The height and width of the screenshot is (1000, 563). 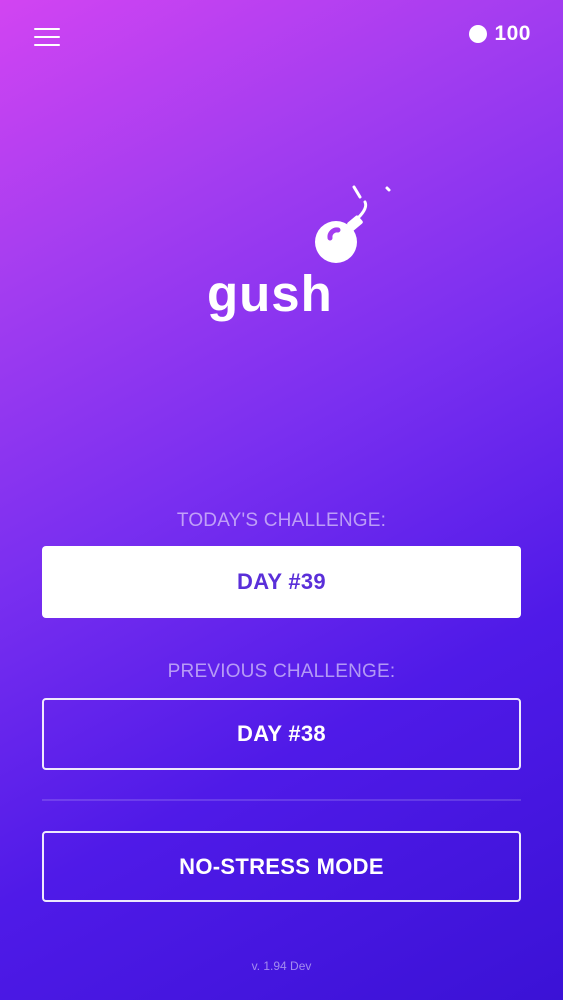 What do you see at coordinates (281, 520) in the screenshot?
I see `todays-challenge-label: TODAY'S CHALLENGE:` at bounding box center [281, 520].